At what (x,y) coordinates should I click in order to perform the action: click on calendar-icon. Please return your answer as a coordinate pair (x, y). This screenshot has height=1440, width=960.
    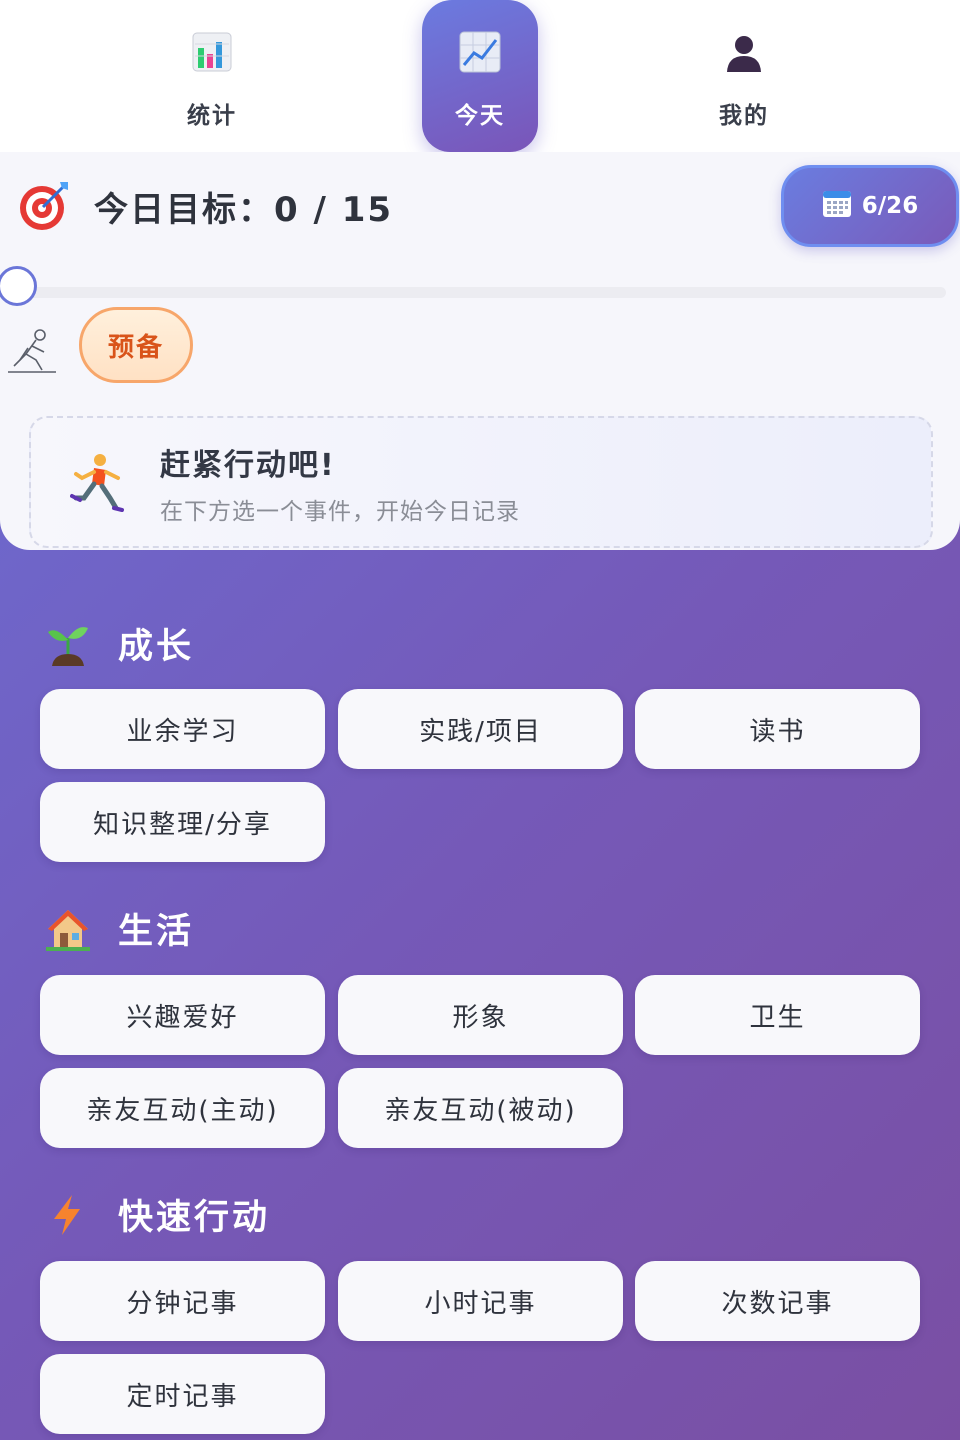
    Looking at the image, I should click on (837, 206).